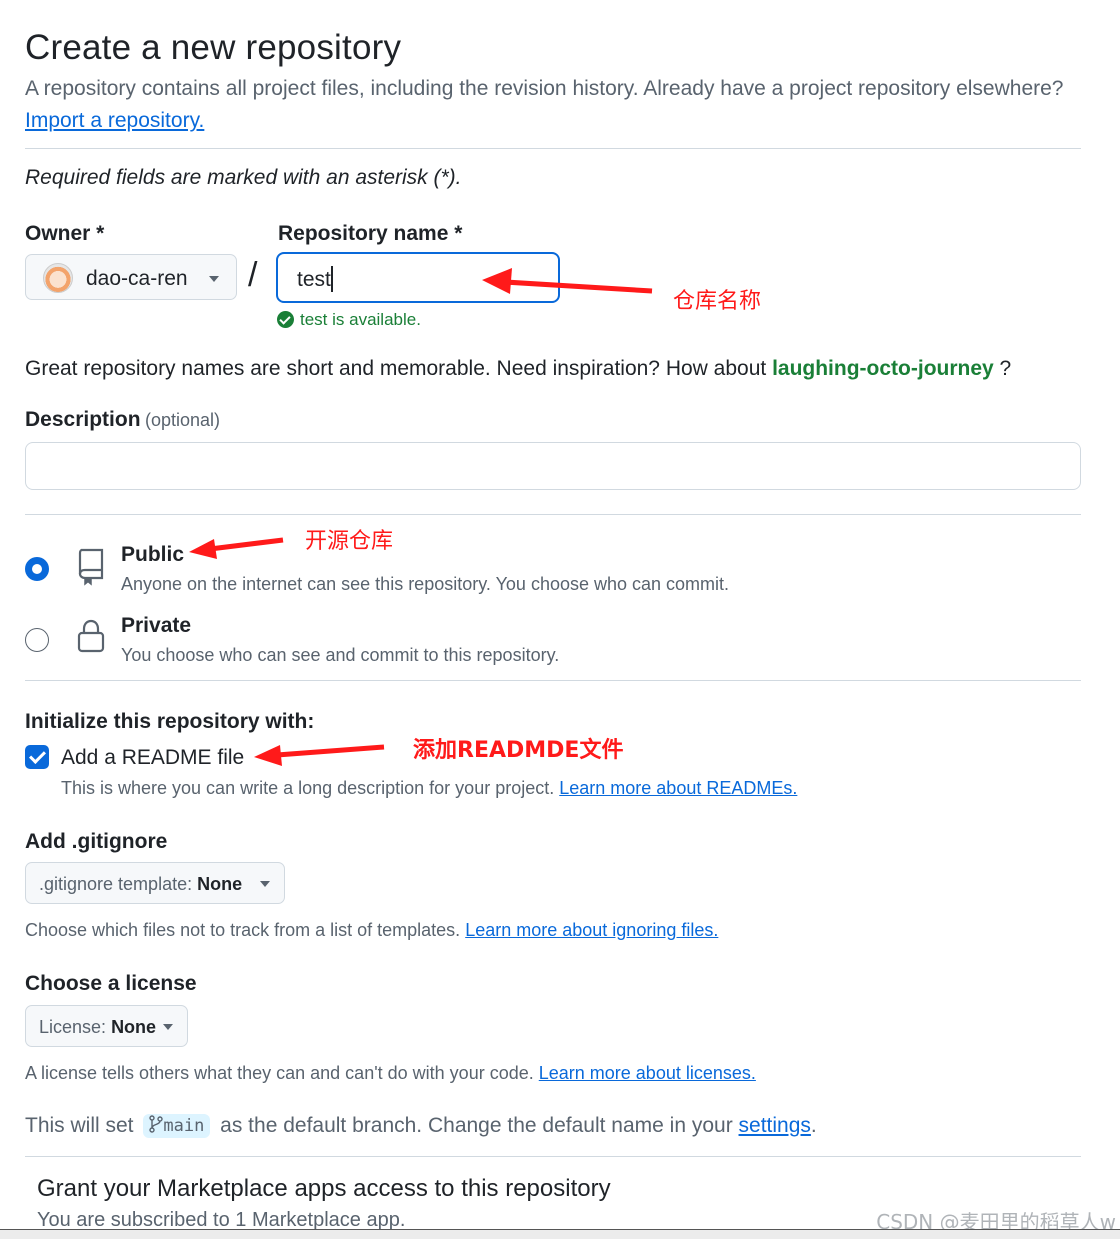 This screenshot has height=1239, width=1120. I want to click on gitignore-prefix: .gitignore template:, so click(116, 884).